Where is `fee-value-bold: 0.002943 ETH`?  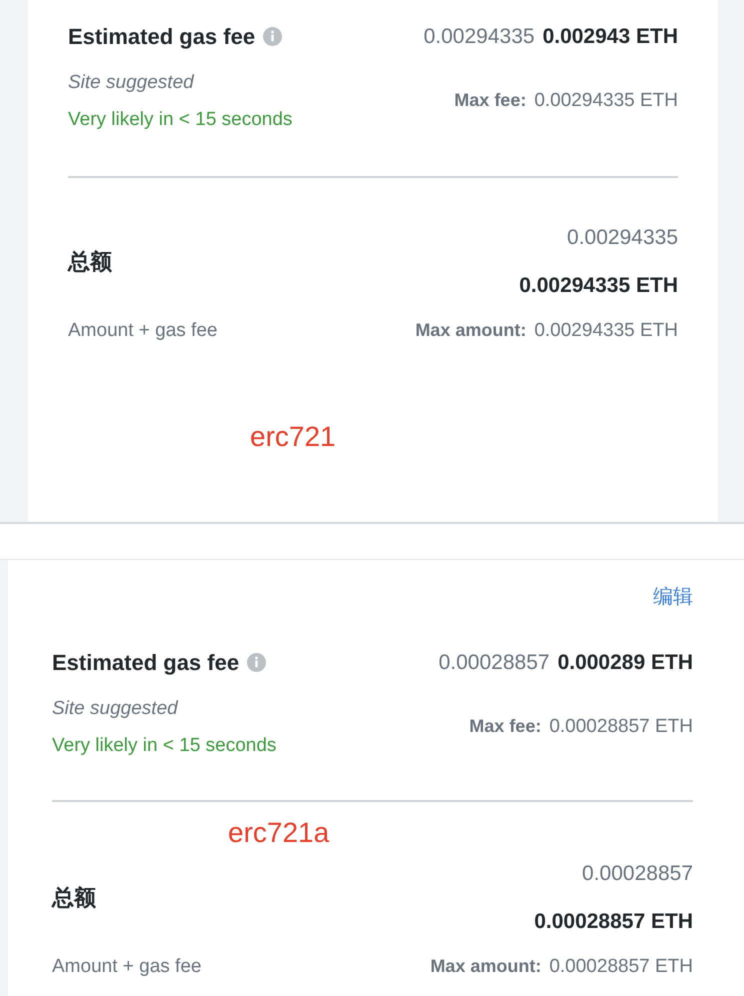 fee-value-bold: 0.002943 ETH is located at coordinates (610, 37).